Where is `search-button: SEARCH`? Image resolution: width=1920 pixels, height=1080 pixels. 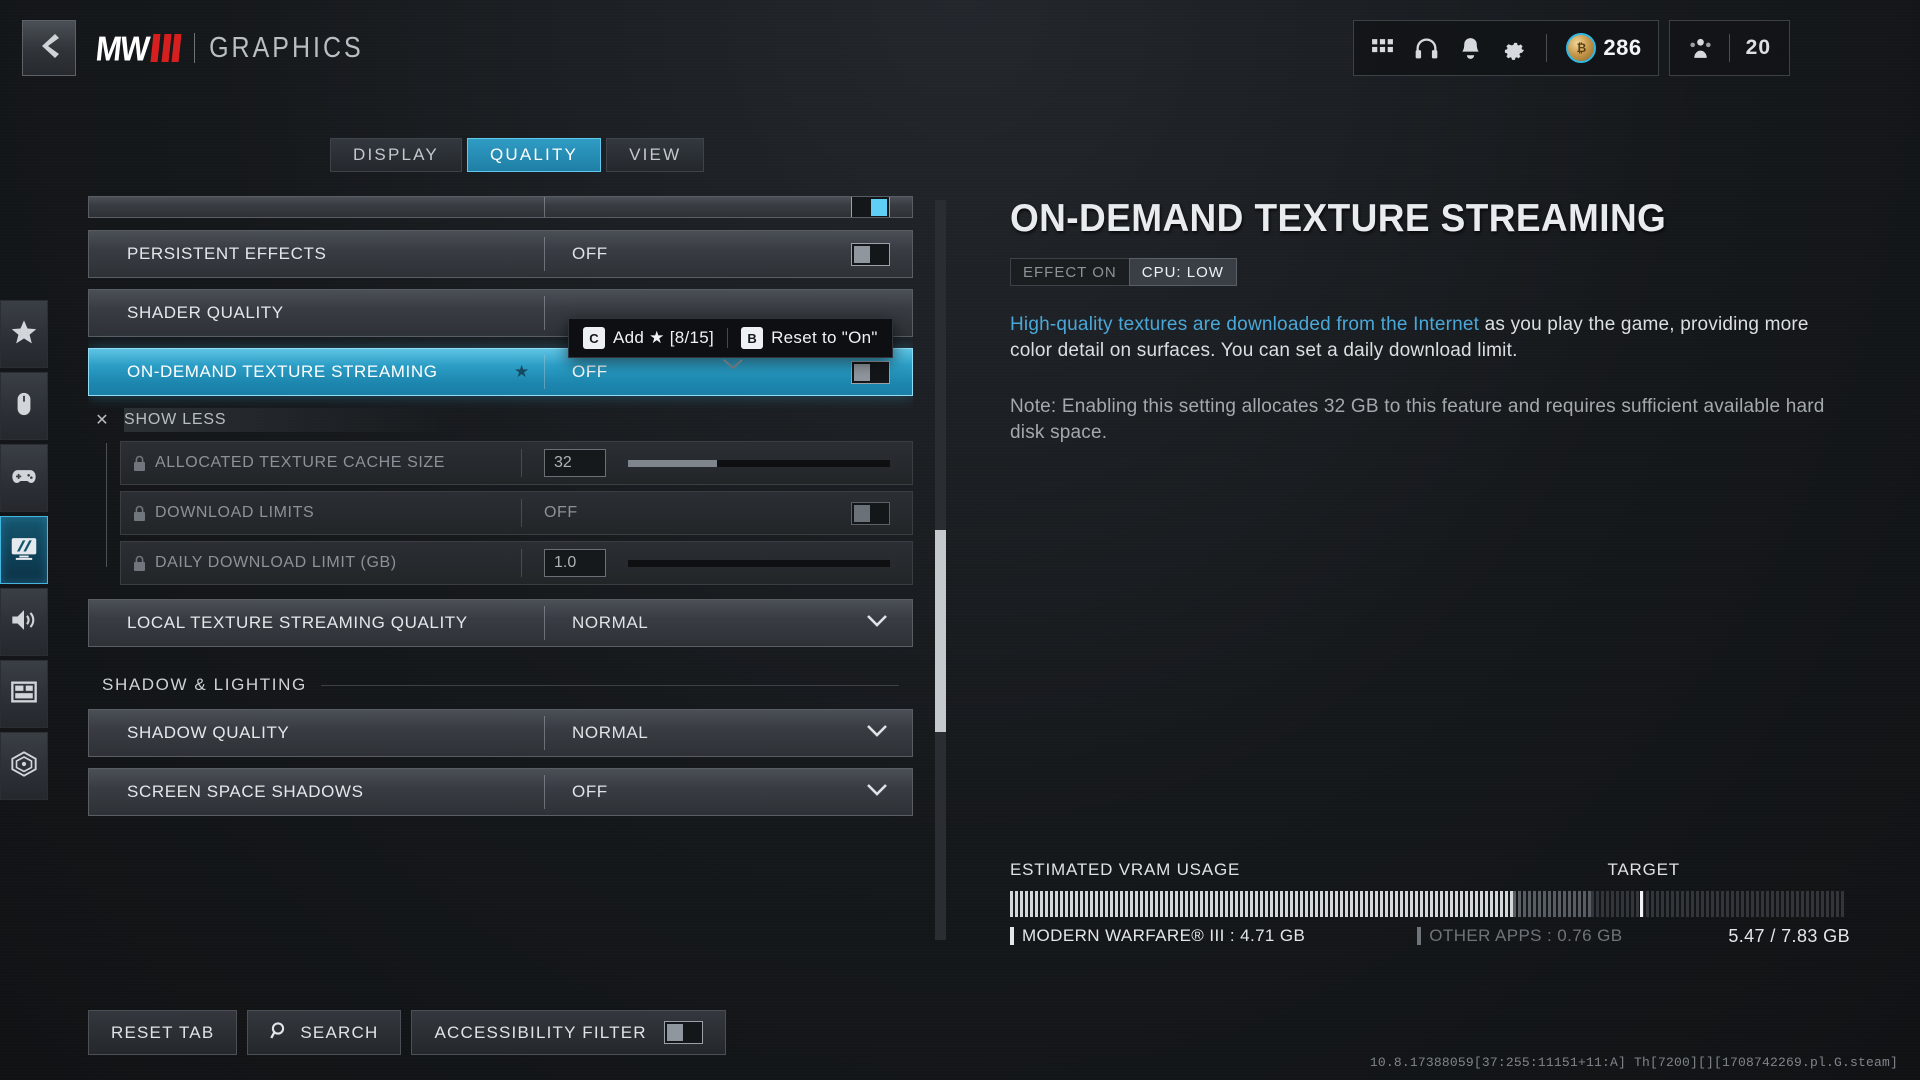 search-button: SEARCH is located at coordinates (324, 1032).